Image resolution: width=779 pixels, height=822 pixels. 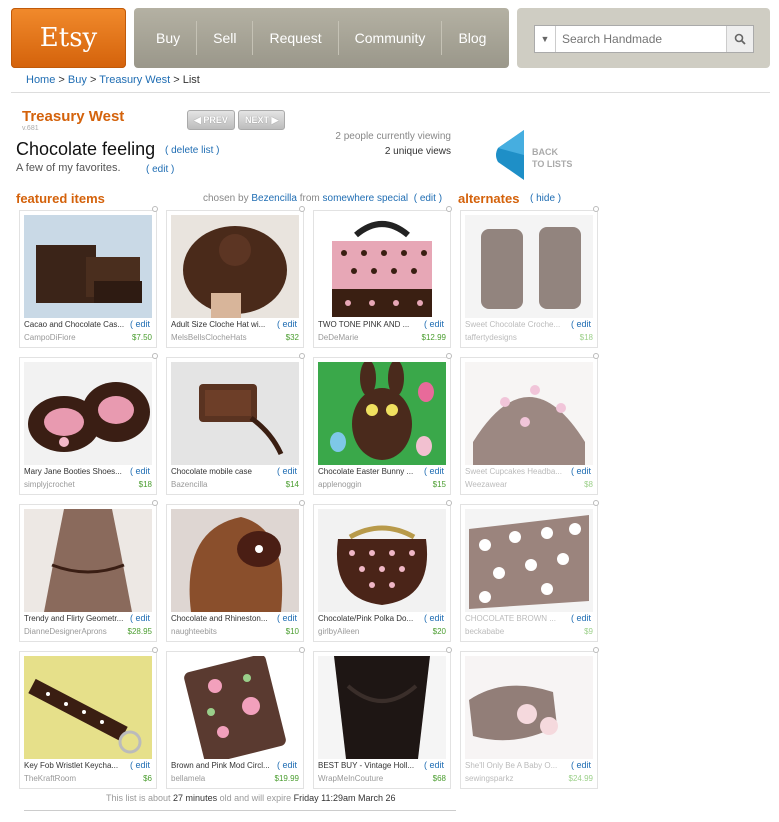 I want to click on location-link: somewhere special, so click(x=366, y=198).